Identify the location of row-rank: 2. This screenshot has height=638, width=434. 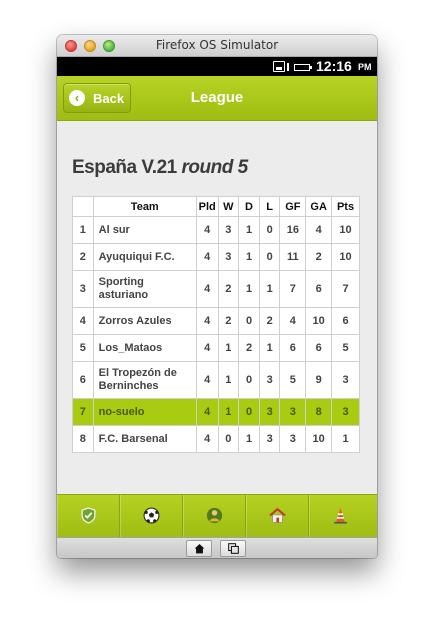
(83, 257).